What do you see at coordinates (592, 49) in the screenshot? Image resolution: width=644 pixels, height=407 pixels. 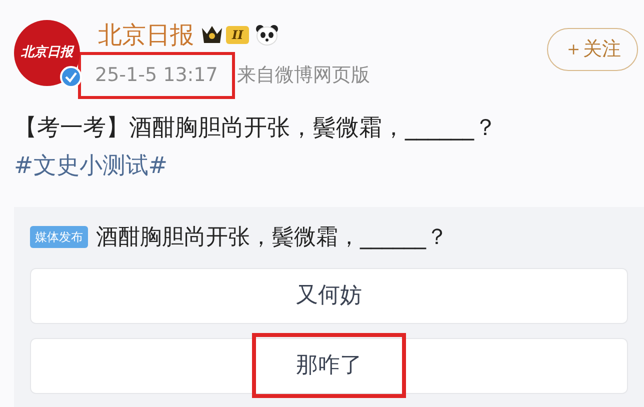 I see `follow-button: ＋关注` at bounding box center [592, 49].